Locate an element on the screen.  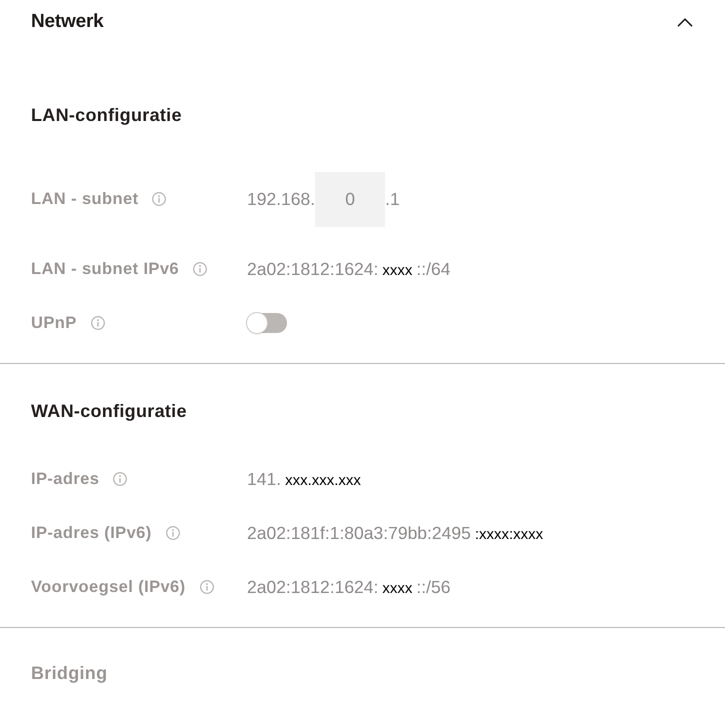
toggle-switch is located at coordinates (267, 323).